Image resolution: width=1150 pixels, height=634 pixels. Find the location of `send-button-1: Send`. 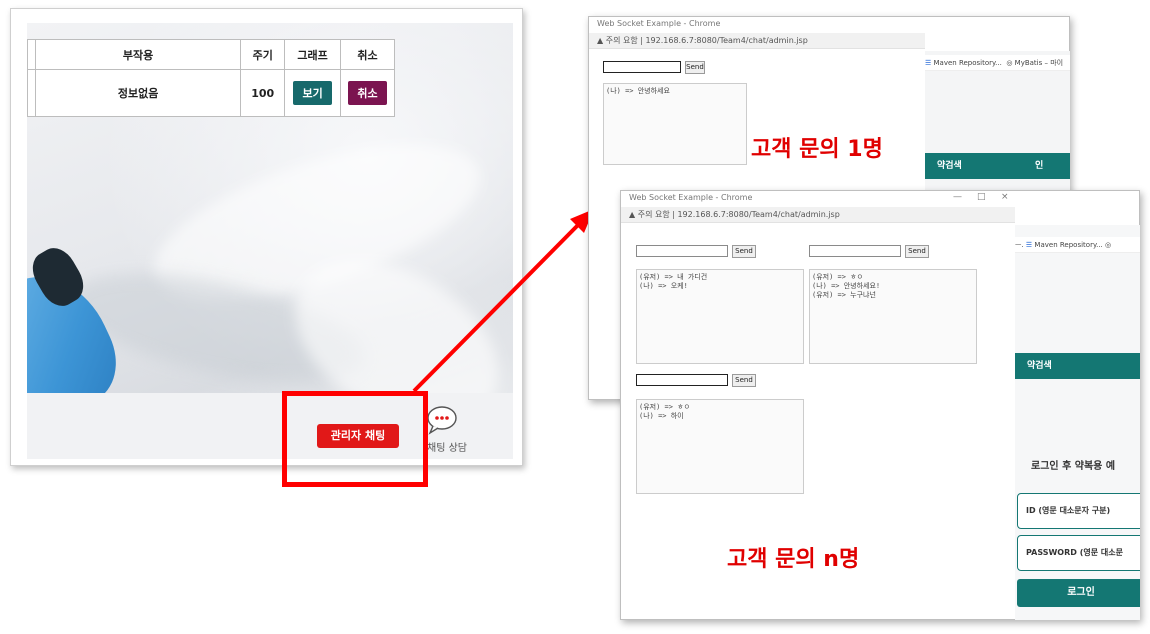

send-button-1: Send is located at coordinates (744, 251).